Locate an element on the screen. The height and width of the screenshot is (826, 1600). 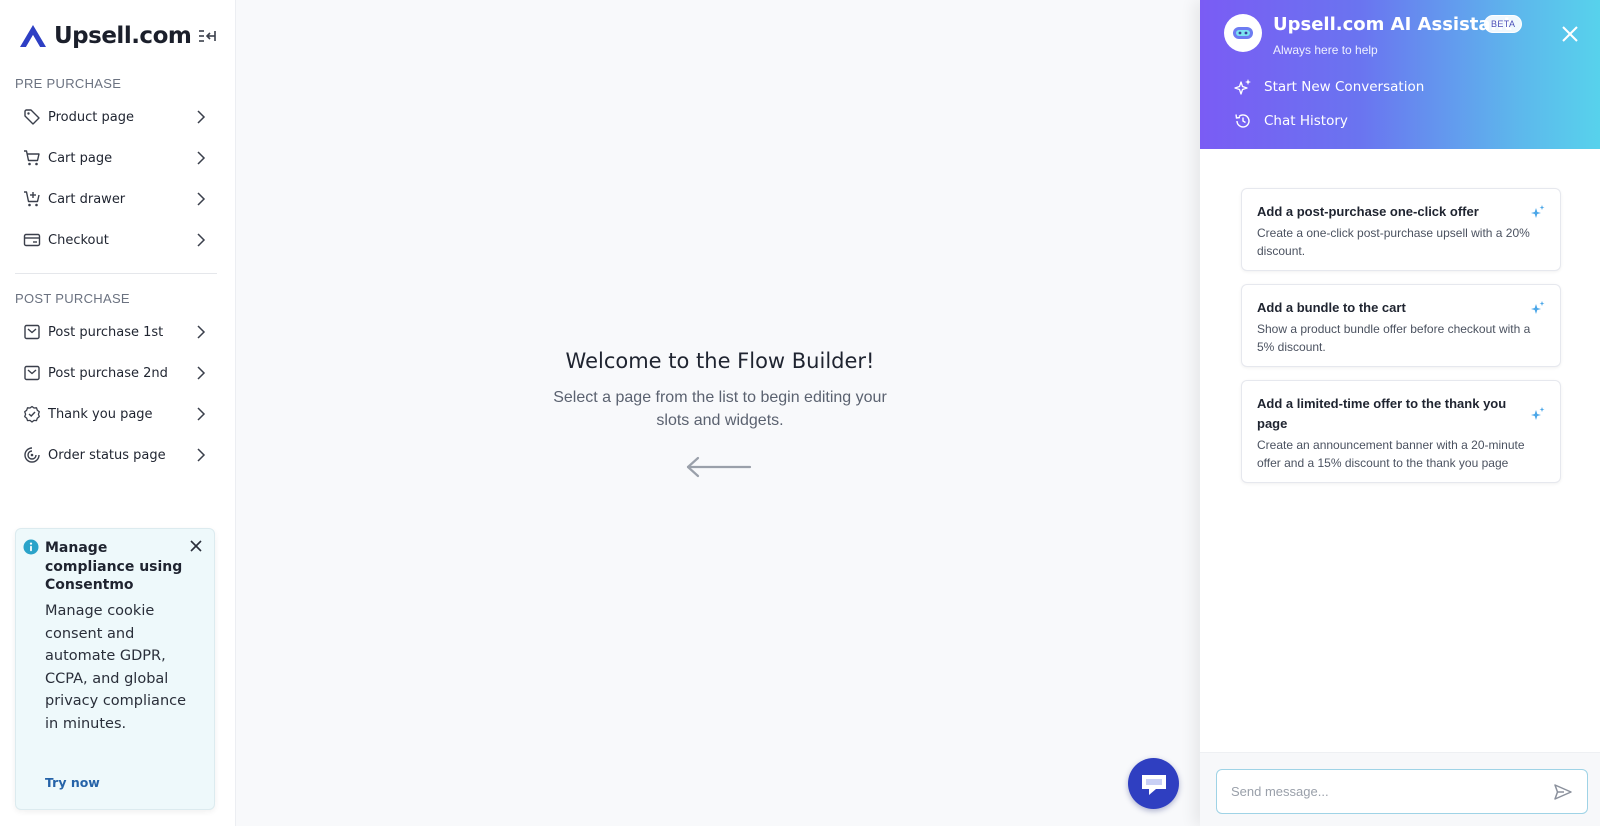
suggestion-title: Add a post-purchase one-click offer is located at coordinates (1368, 211).